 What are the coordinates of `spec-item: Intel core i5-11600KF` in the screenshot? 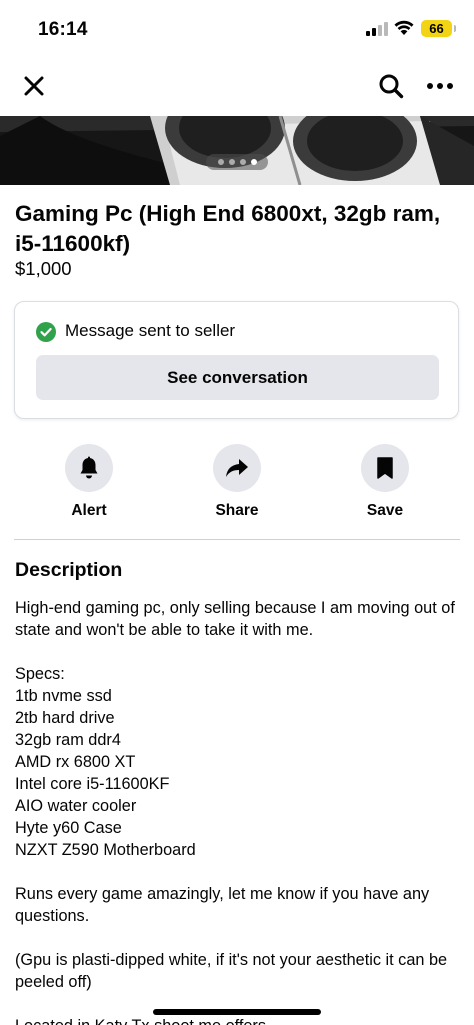 It's located at (92, 784).